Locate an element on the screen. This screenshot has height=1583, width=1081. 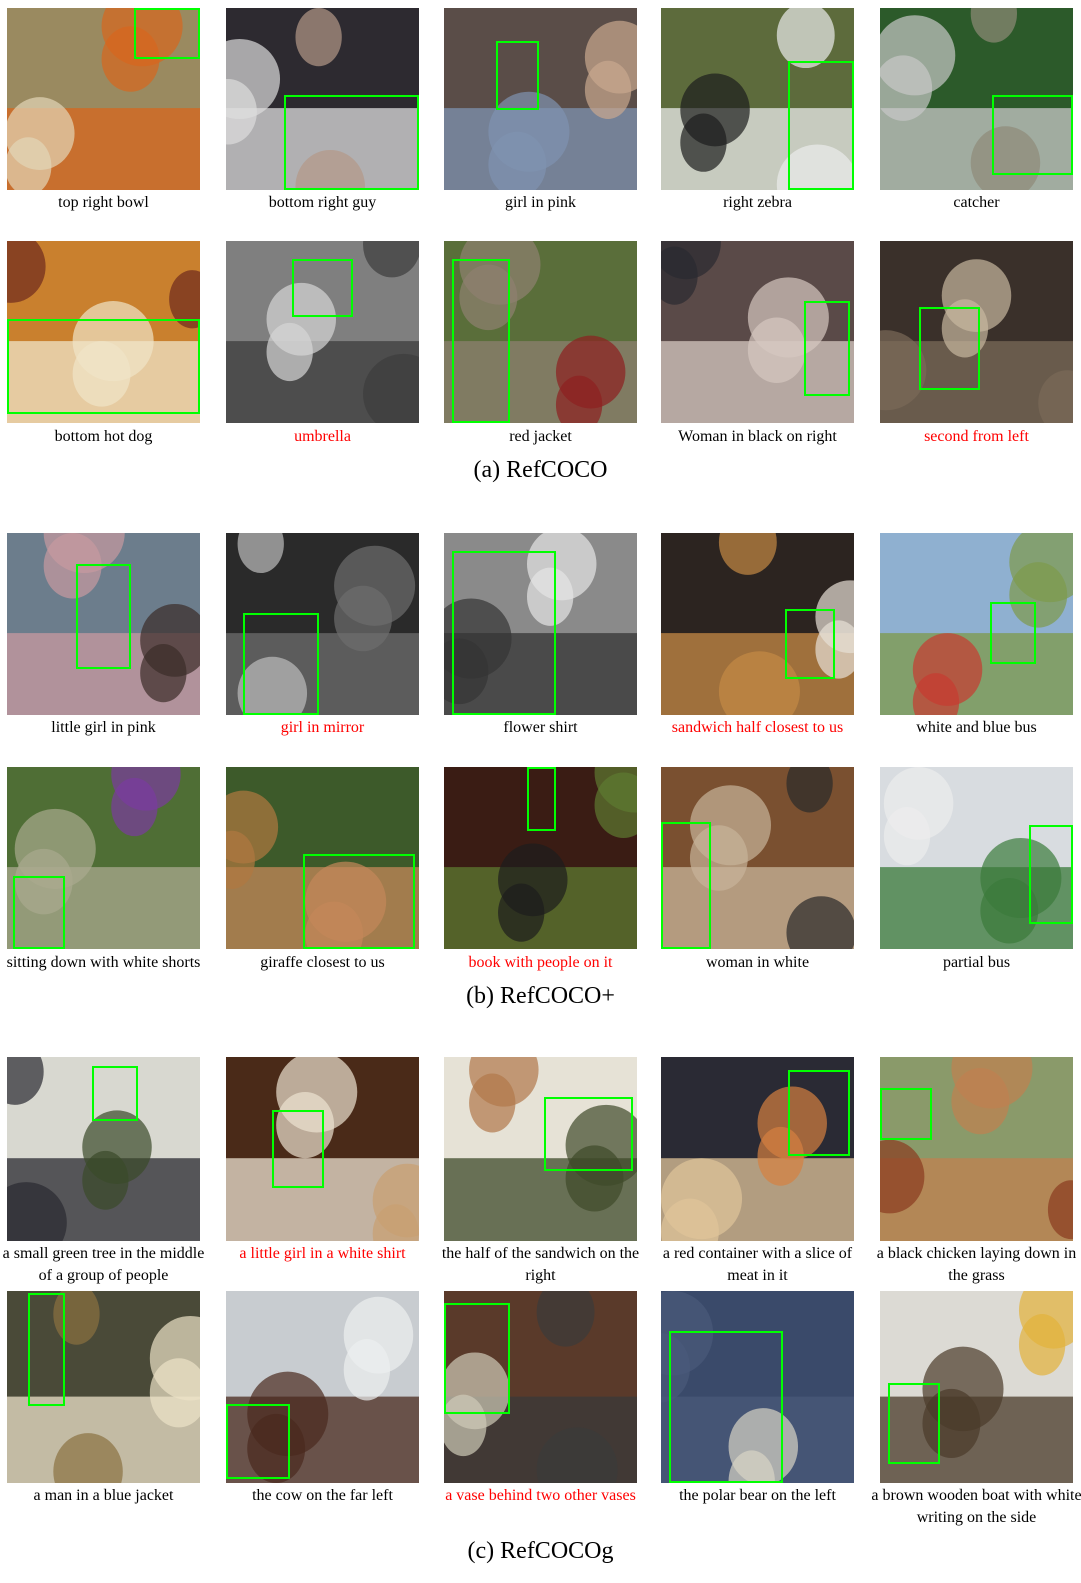
caption: bottom right guy is located at coordinates (322, 202).